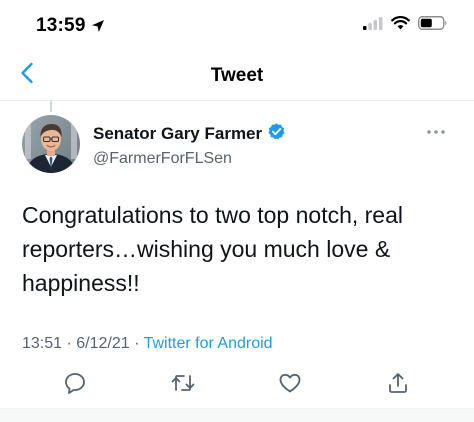 The width and height of the screenshot is (474, 422). I want to click on author-name: Senator Gary Farmer, so click(177, 134).